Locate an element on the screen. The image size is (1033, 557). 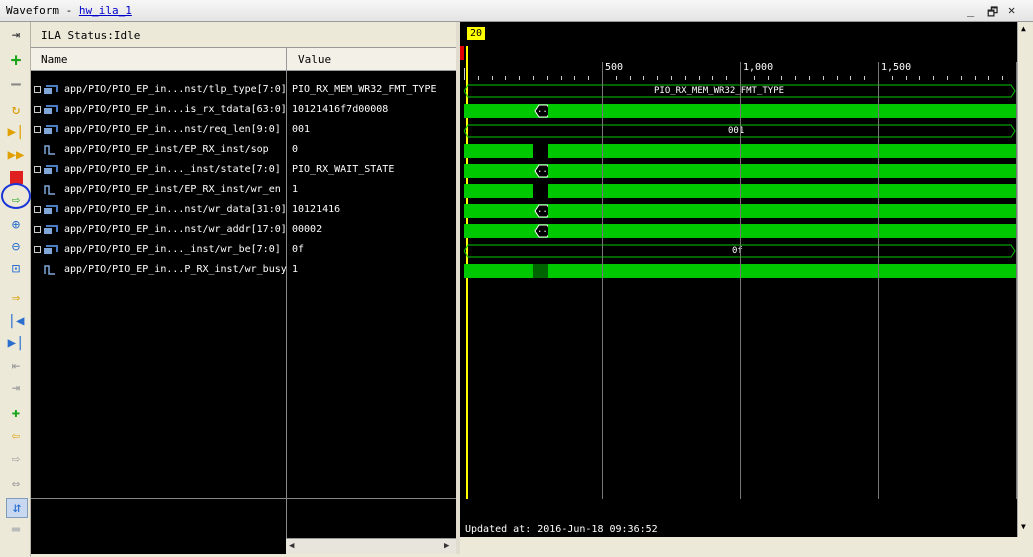
close-button: ✕ is located at coordinates (1011, 10).